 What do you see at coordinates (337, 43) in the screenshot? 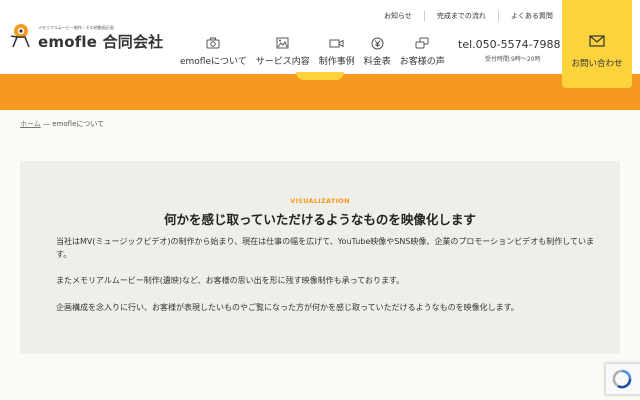
I see `video-icon` at bounding box center [337, 43].